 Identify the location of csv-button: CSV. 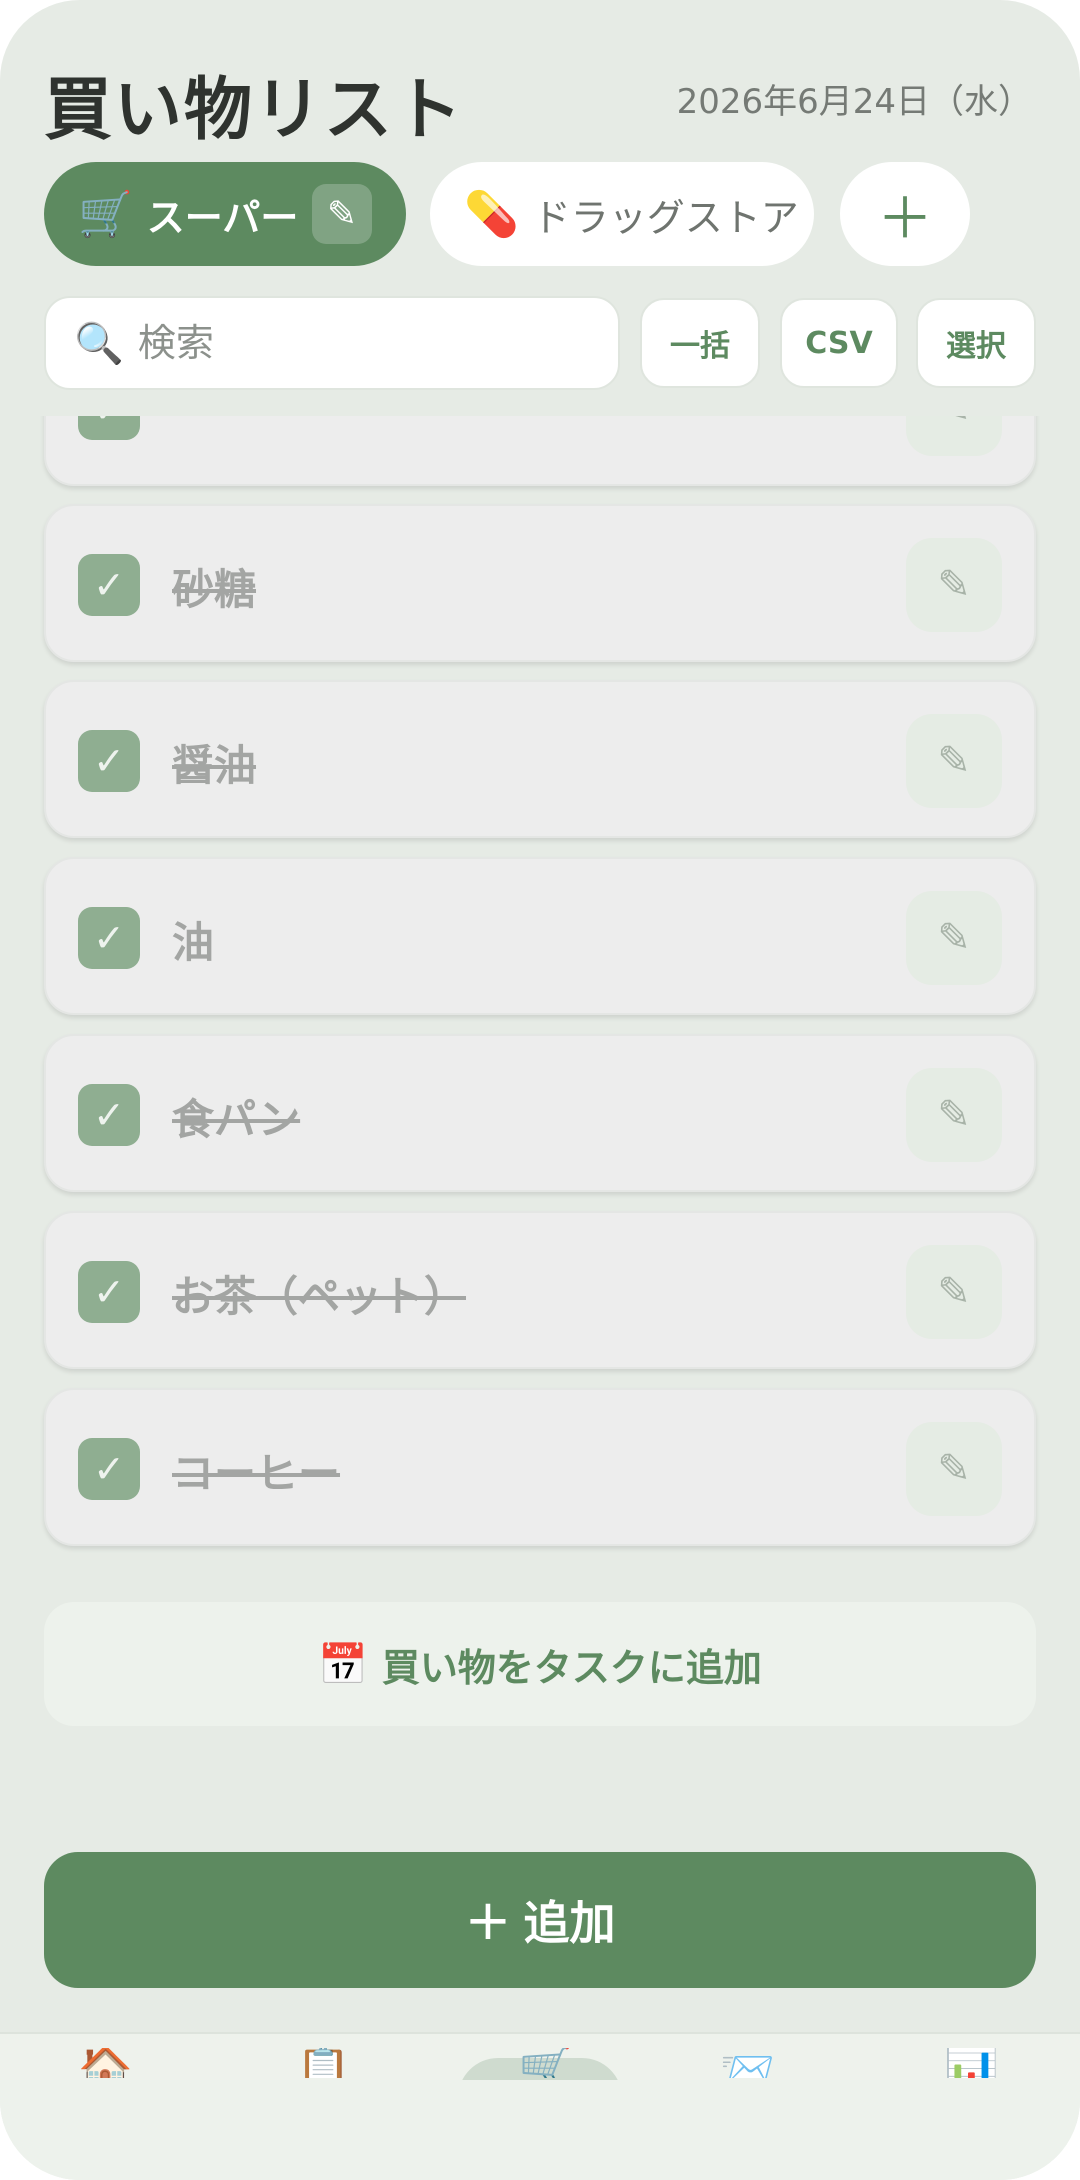
(839, 343).